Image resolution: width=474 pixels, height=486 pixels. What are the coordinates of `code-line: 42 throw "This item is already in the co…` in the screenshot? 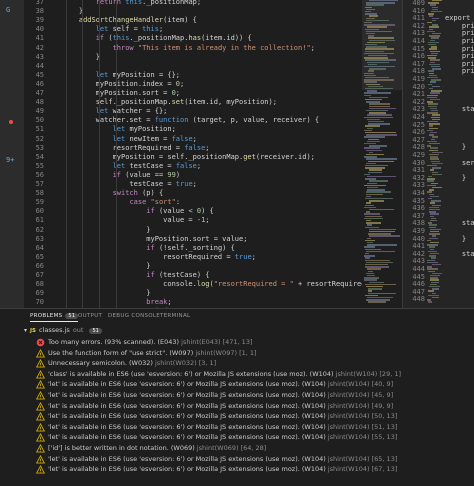 It's located at (208, 48).